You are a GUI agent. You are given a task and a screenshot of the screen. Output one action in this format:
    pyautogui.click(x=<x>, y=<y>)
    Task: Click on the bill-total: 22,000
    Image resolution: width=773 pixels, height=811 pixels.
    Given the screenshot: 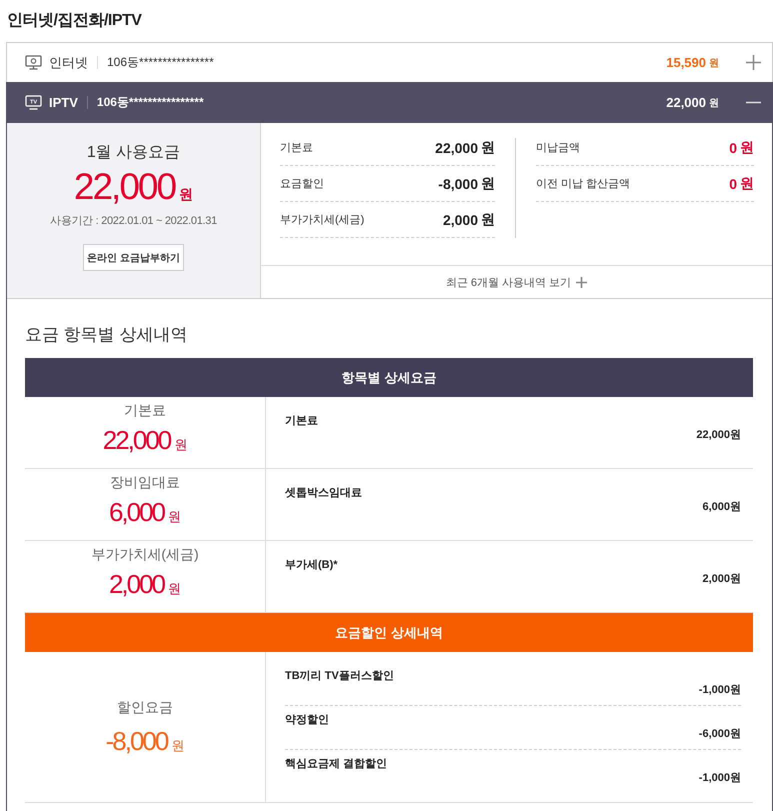 What is the action you would take?
    pyautogui.click(x=125, y=187)
    